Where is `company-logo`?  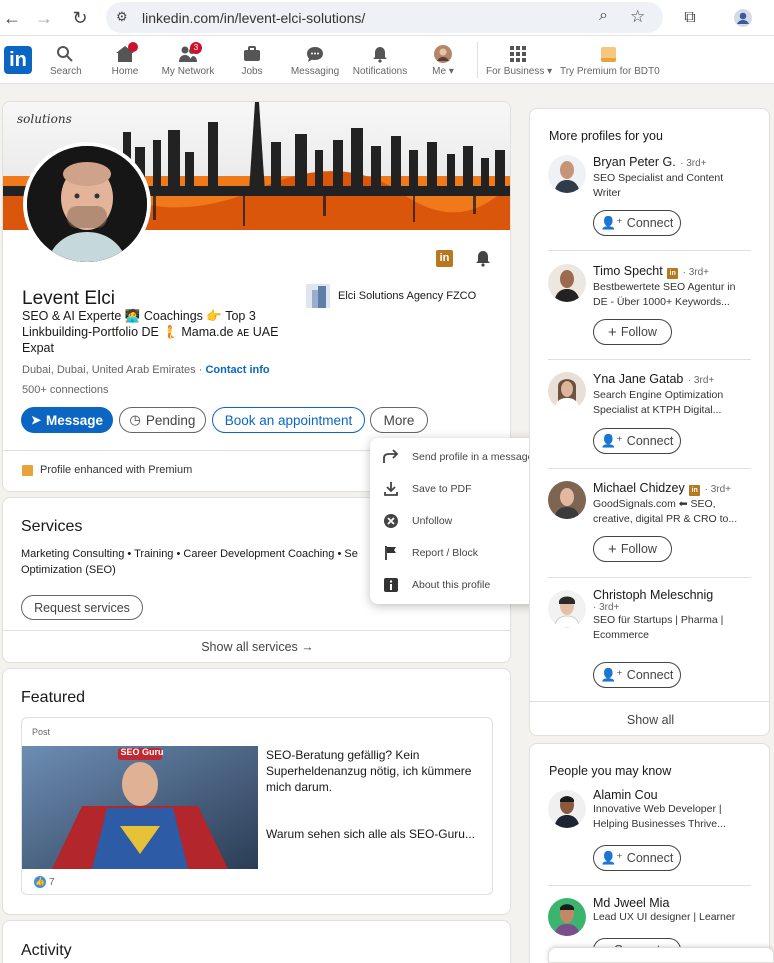
company-logo is located at coordinates (318, 296).